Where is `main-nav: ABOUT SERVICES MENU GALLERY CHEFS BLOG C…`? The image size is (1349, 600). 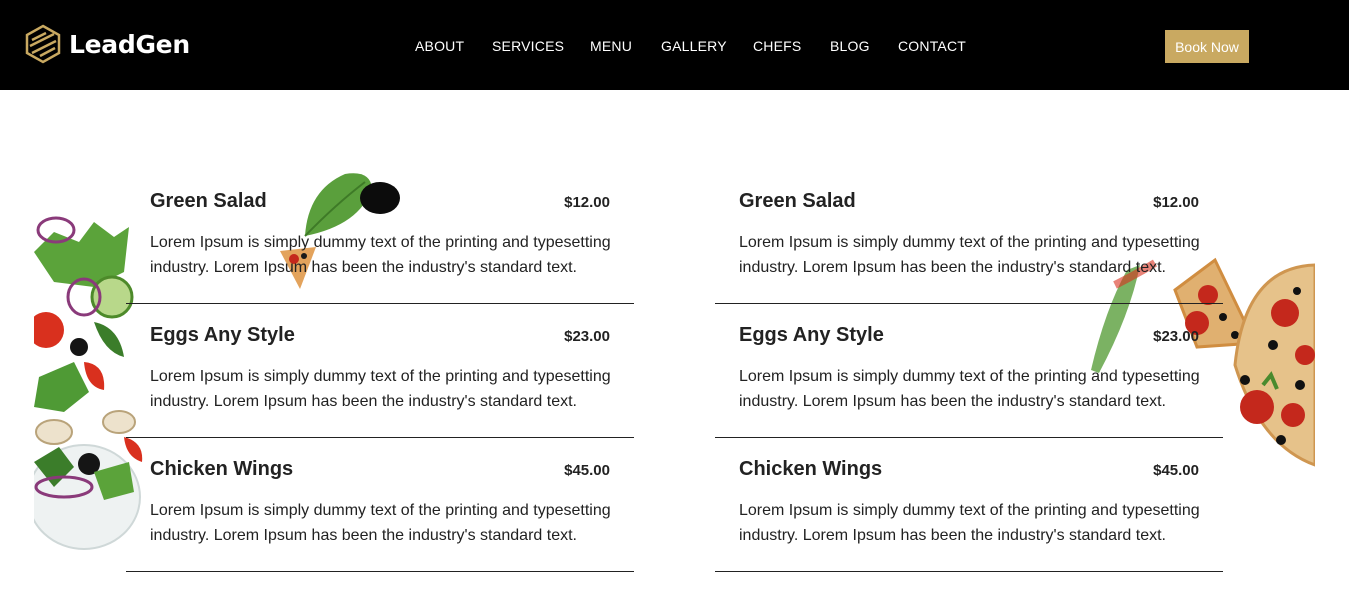 main-nav: ABOUT SERVICES MENU GALLERY CHEFS BLOG C… is located at coordinates (674, 48).